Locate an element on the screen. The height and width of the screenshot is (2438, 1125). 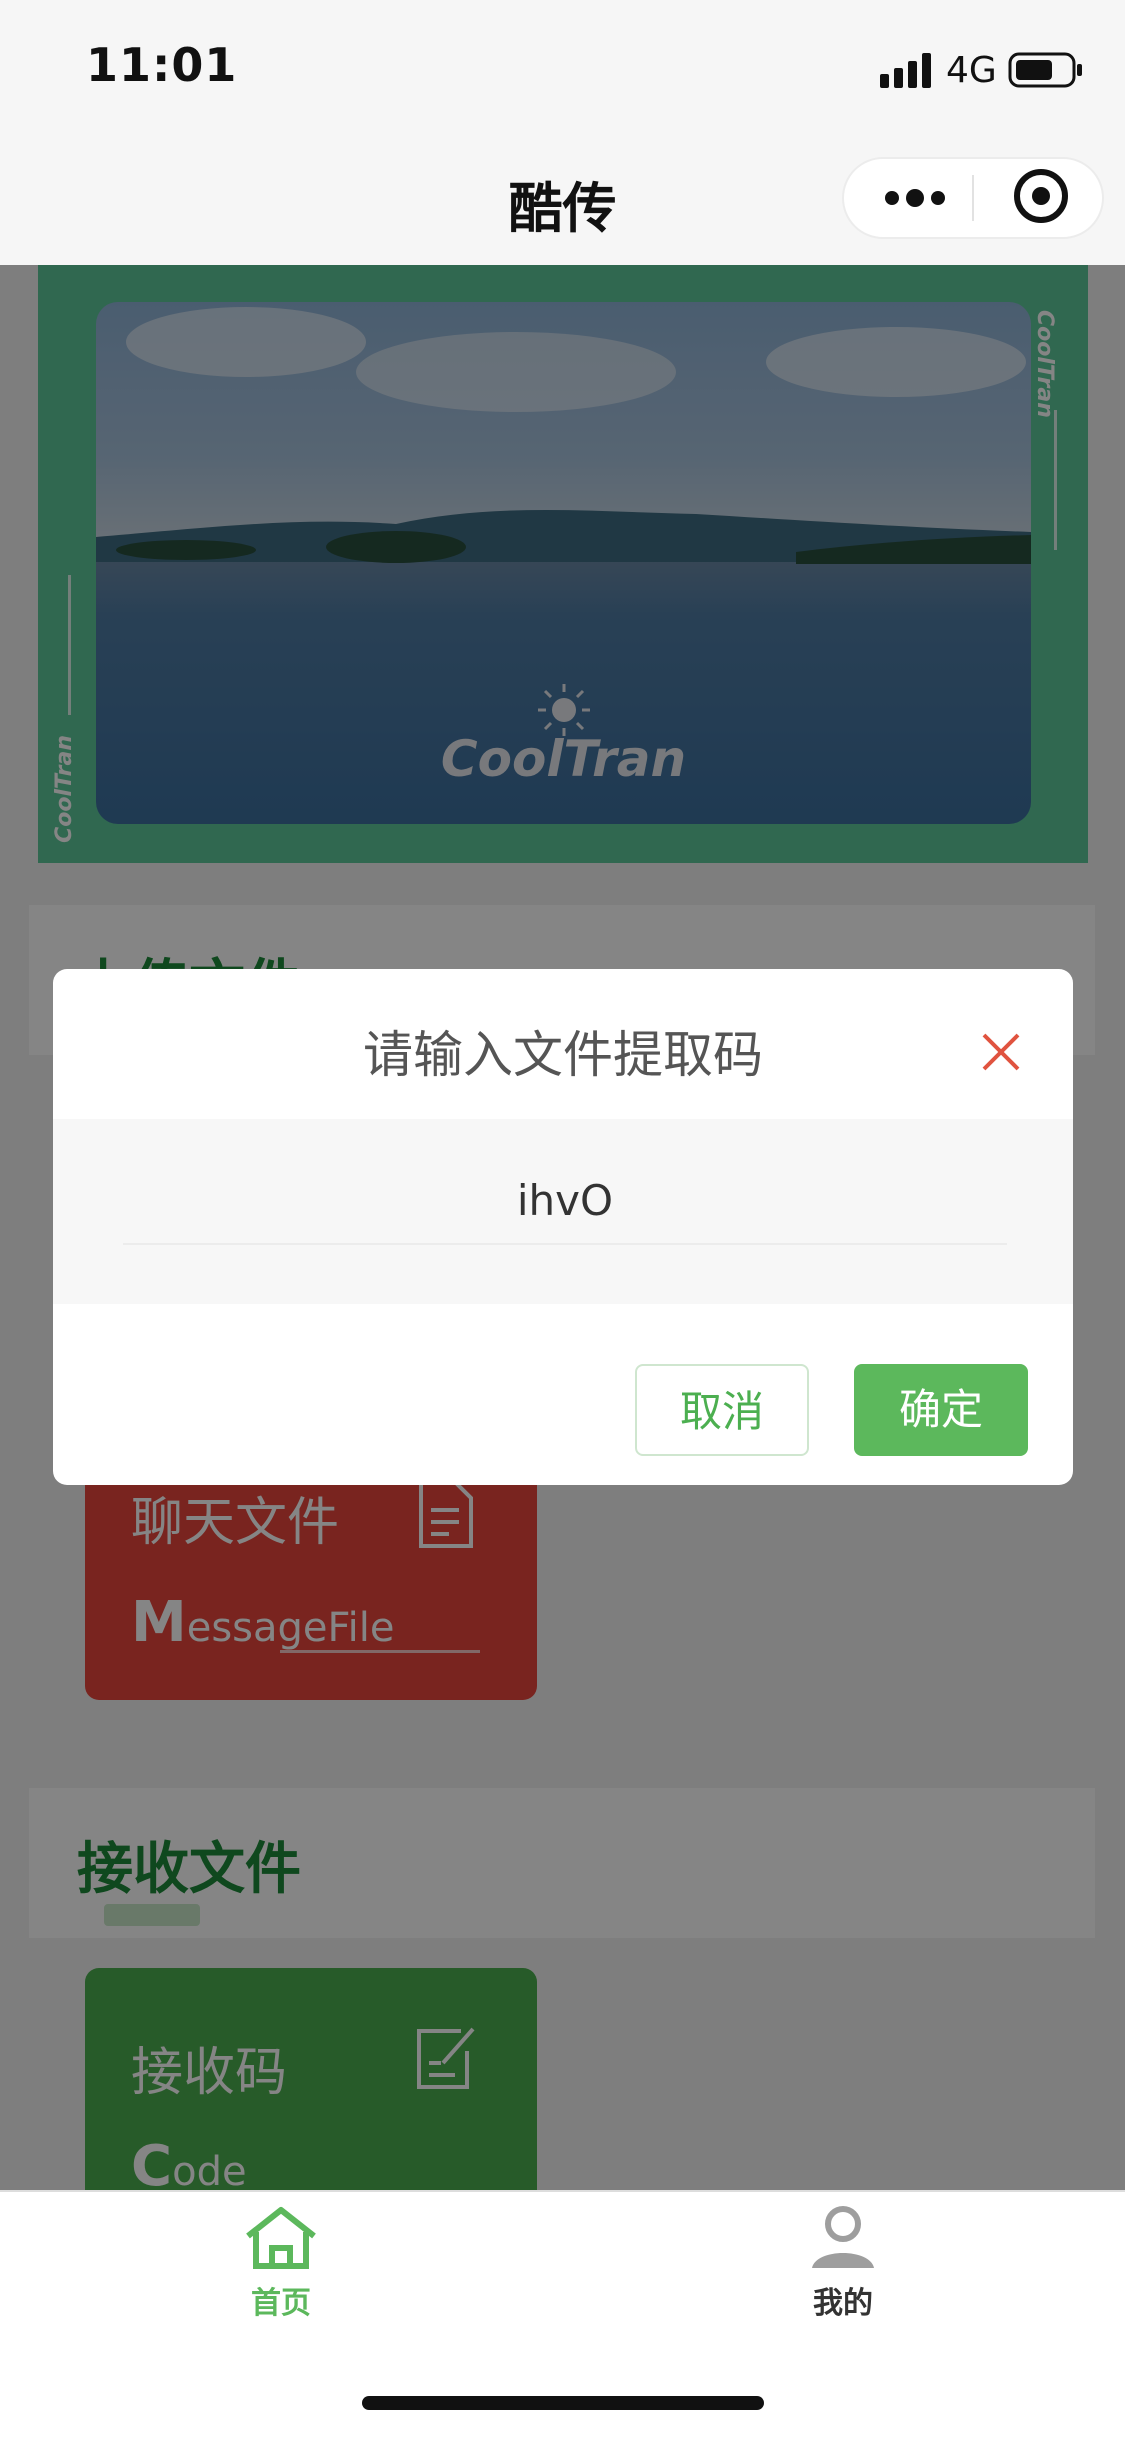
home-icon is located at coordinates (281, 2240).